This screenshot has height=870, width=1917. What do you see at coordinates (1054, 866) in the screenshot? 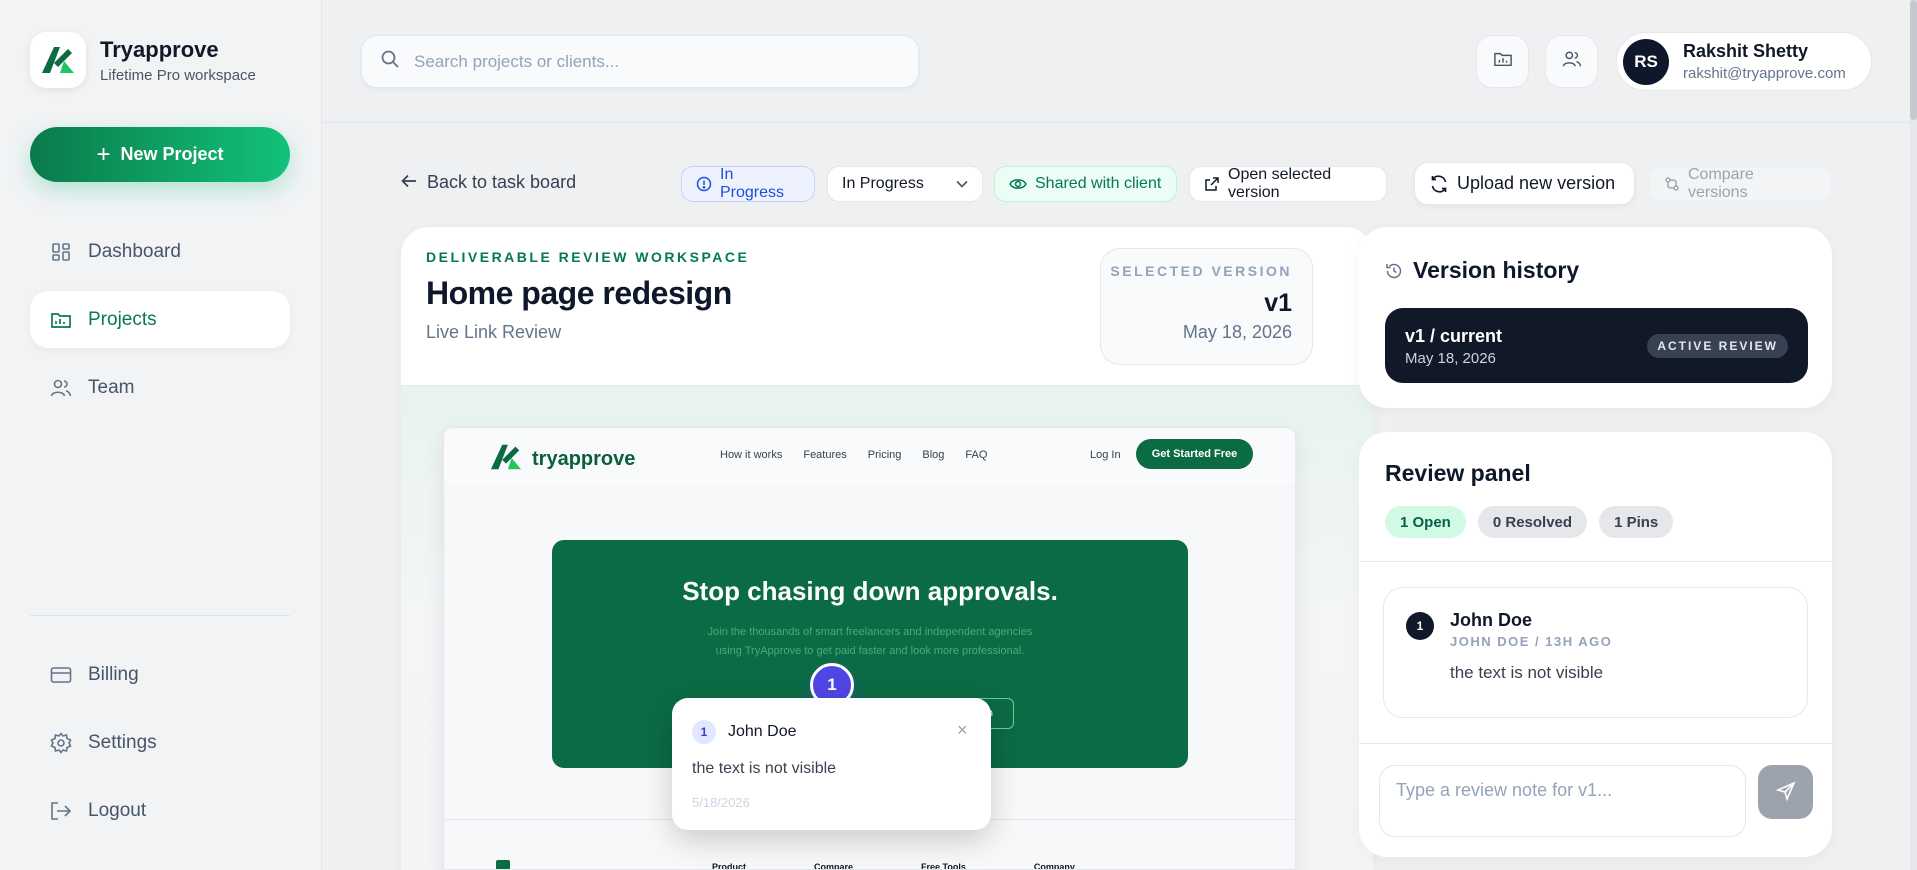
I see `preview-footer-col: Company` at bounding box center [1054, 866].